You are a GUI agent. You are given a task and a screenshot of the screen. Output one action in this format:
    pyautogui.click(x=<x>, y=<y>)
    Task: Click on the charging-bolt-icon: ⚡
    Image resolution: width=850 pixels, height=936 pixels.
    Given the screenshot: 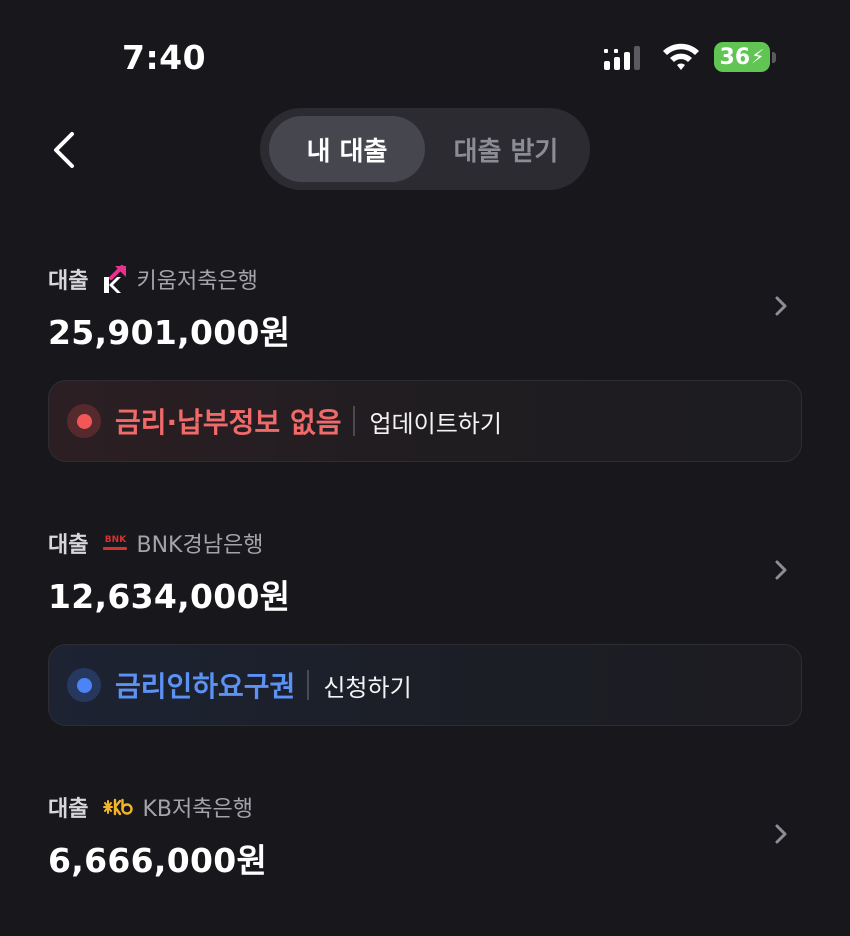 What is the action you would take?
    pyautogui.click(x=758, y=57)
    